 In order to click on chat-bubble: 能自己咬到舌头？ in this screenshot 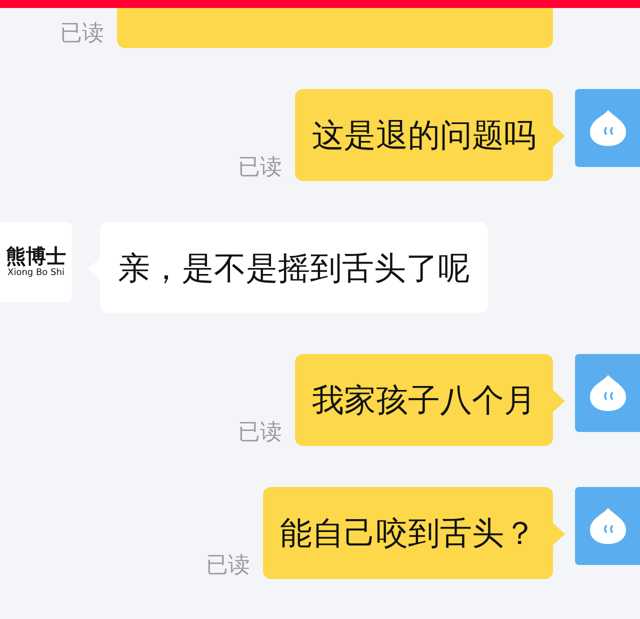, I will do `click(408, 533)`.